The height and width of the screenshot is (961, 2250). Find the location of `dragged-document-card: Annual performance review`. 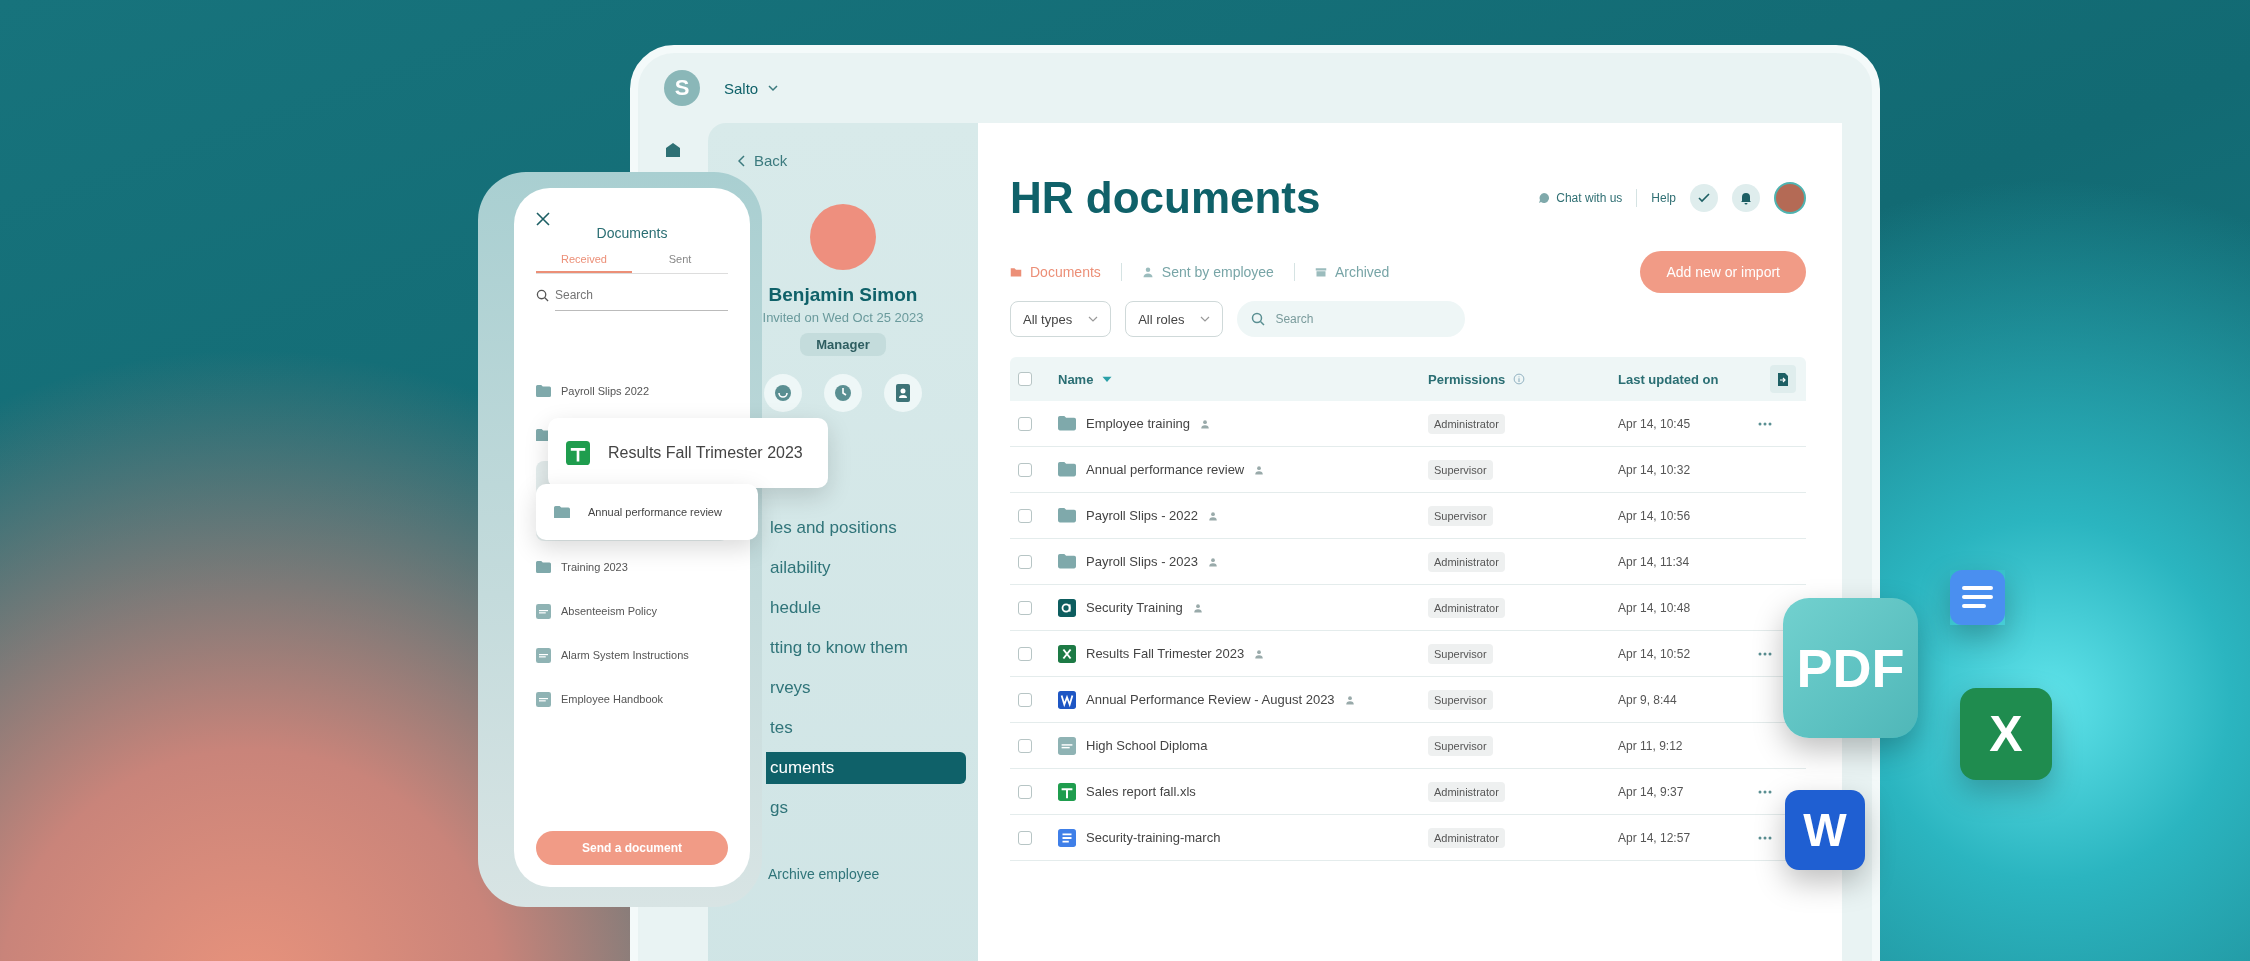

dragged-document-card: Annual performance review is located at coordinates (647, 512).